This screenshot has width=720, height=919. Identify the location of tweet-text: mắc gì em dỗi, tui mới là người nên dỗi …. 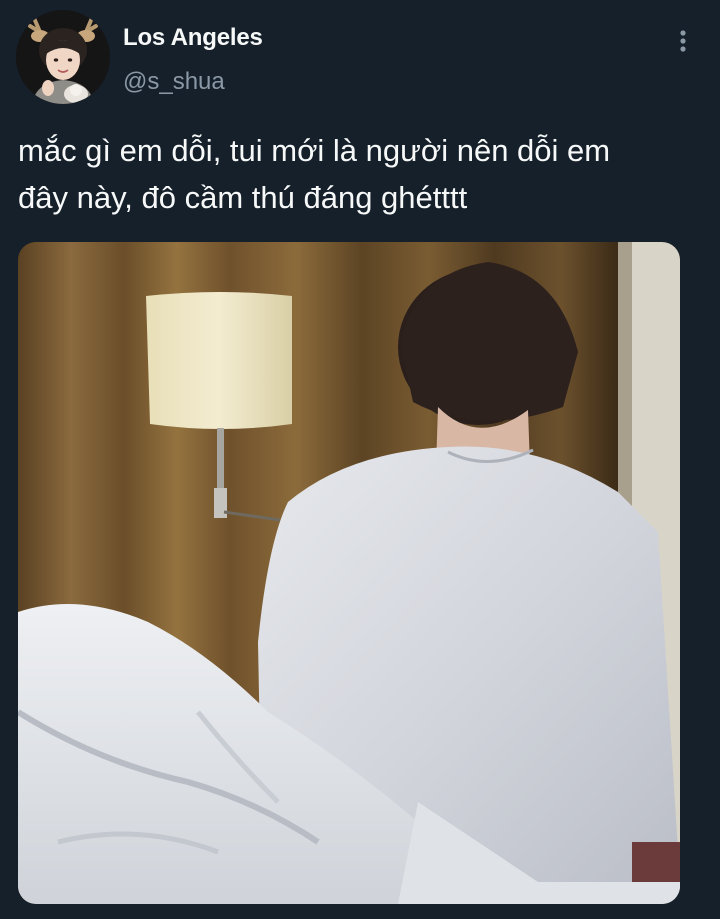
(358, 174).